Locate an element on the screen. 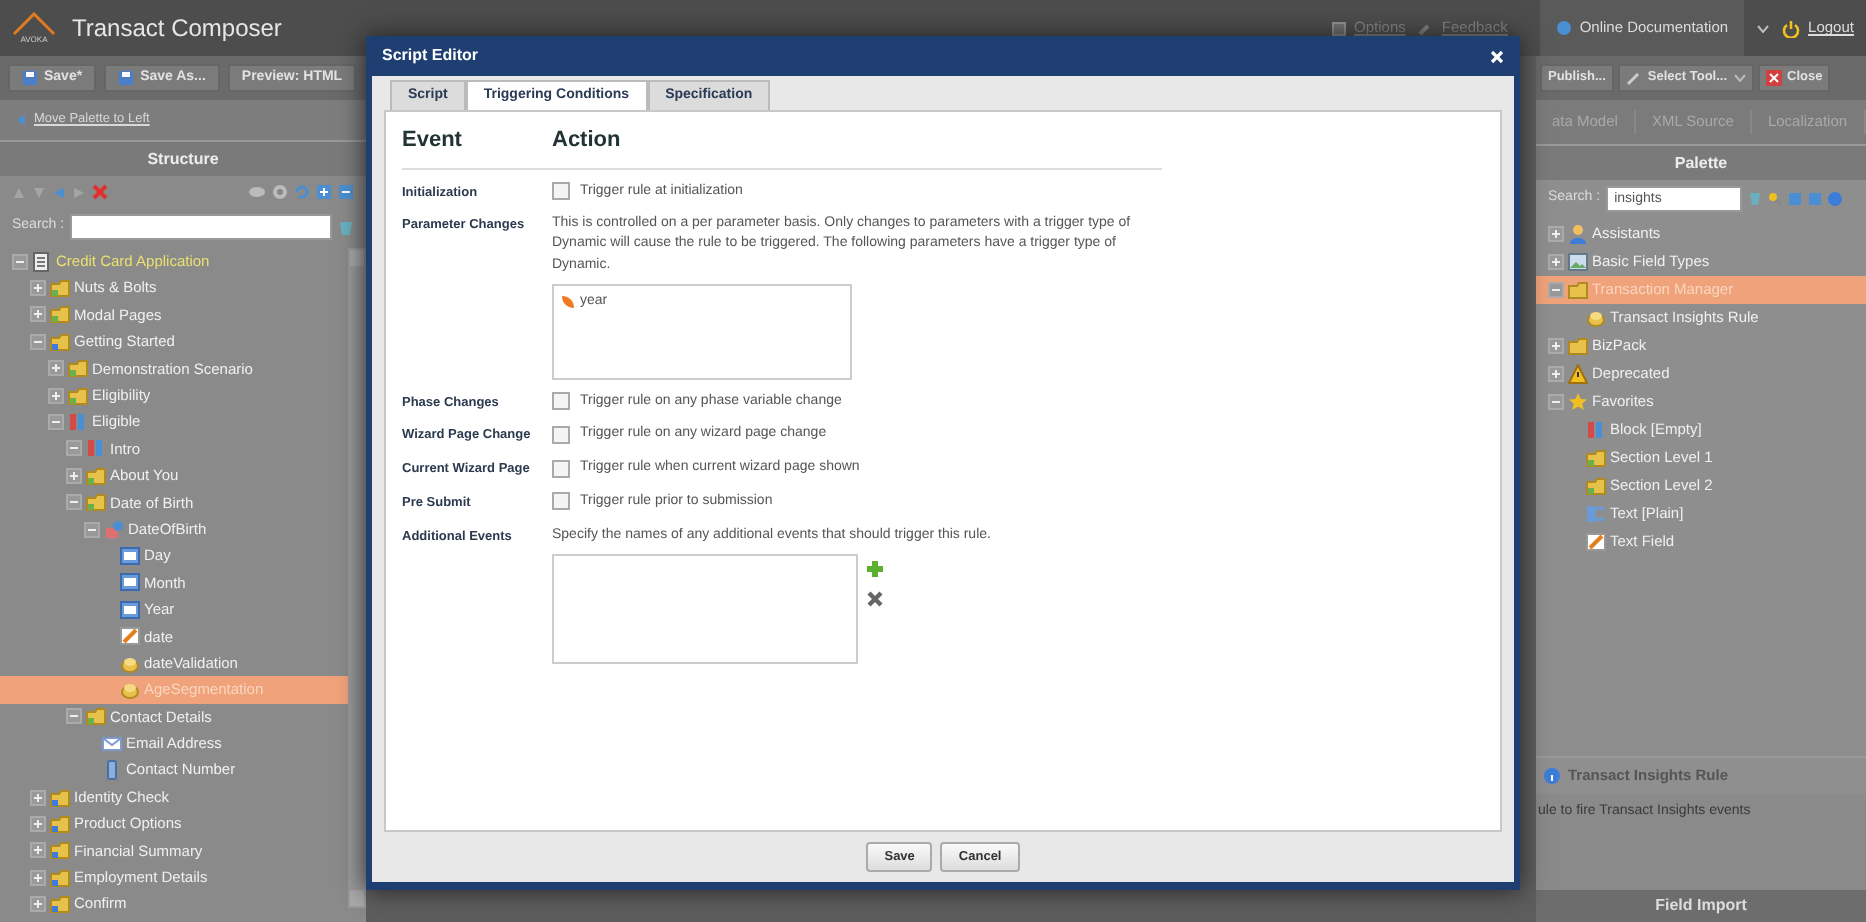 The image size is (1866, 922). app-title: Transact Composer is located at coordinates (177, 29).